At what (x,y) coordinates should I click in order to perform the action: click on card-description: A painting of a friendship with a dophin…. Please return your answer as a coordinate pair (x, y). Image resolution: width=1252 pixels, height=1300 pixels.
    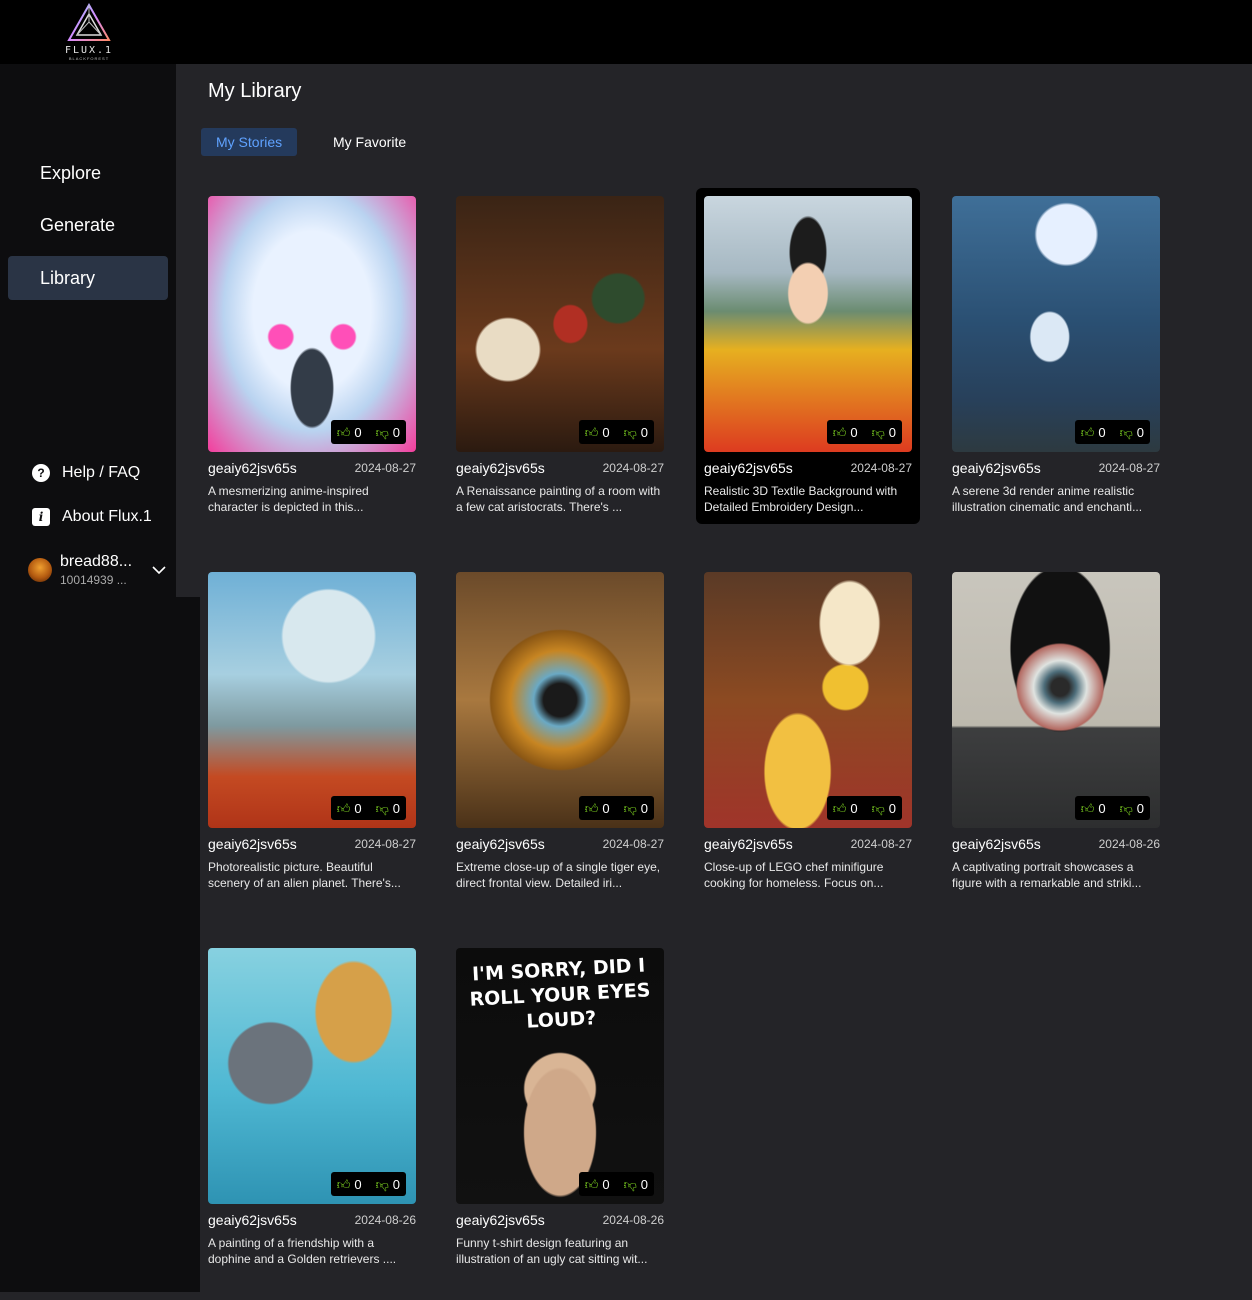
    Looking at the image, I should click on (302, 1251).